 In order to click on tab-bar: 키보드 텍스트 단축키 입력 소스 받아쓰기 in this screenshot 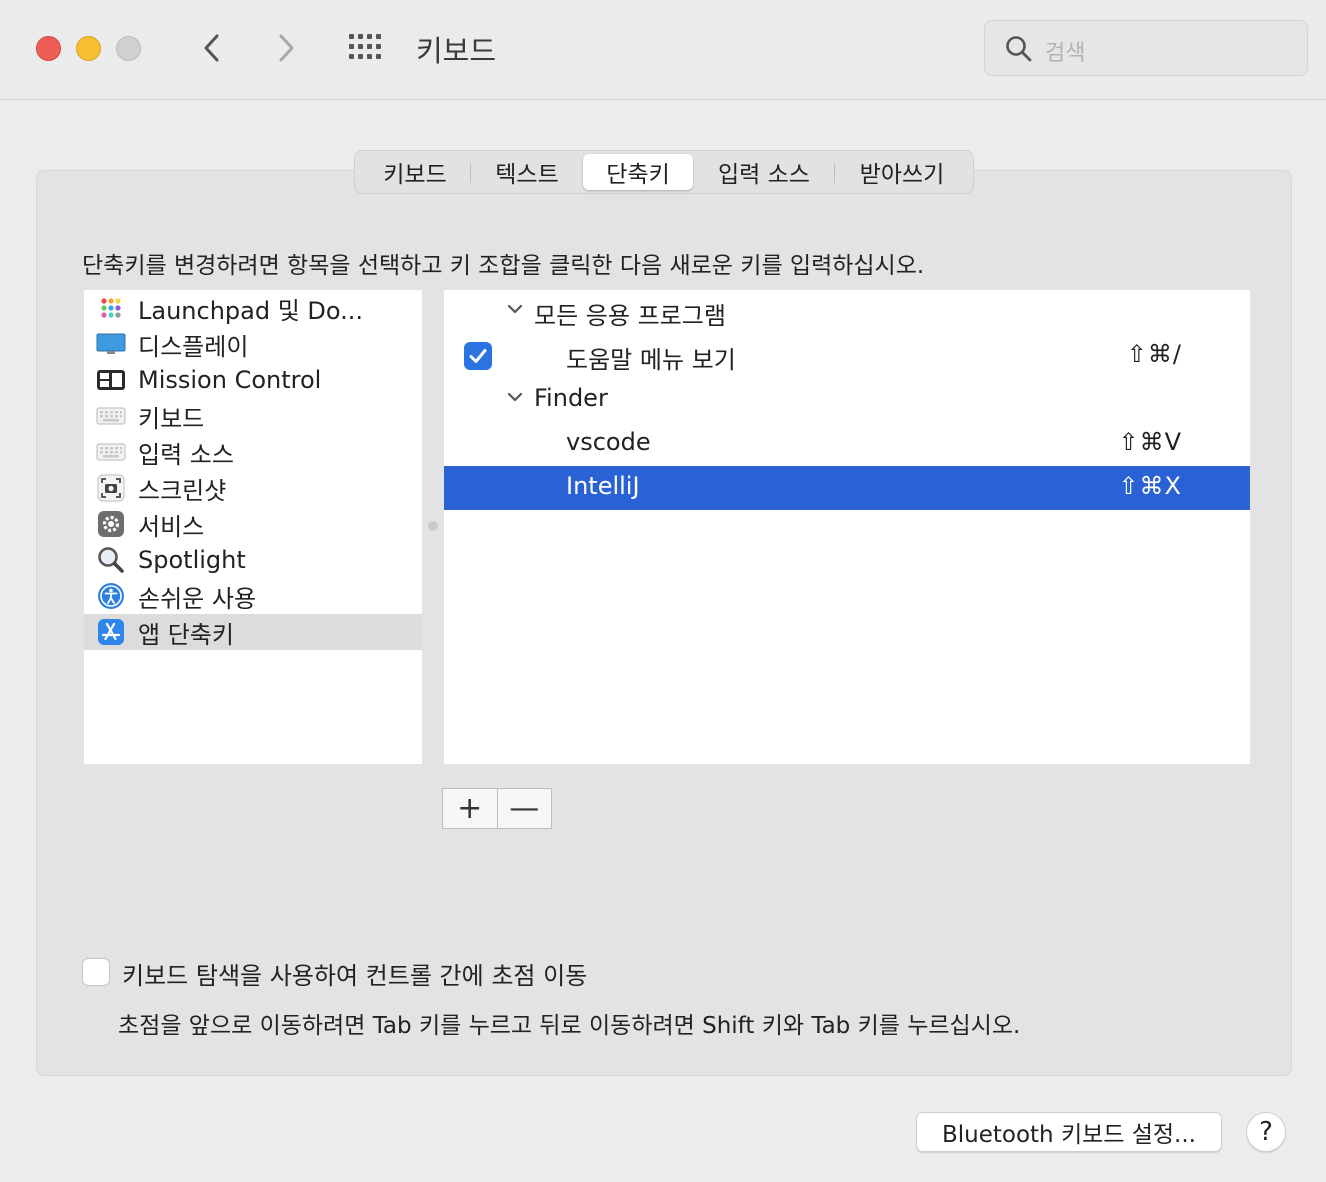, I will do `click(664, 172)`.